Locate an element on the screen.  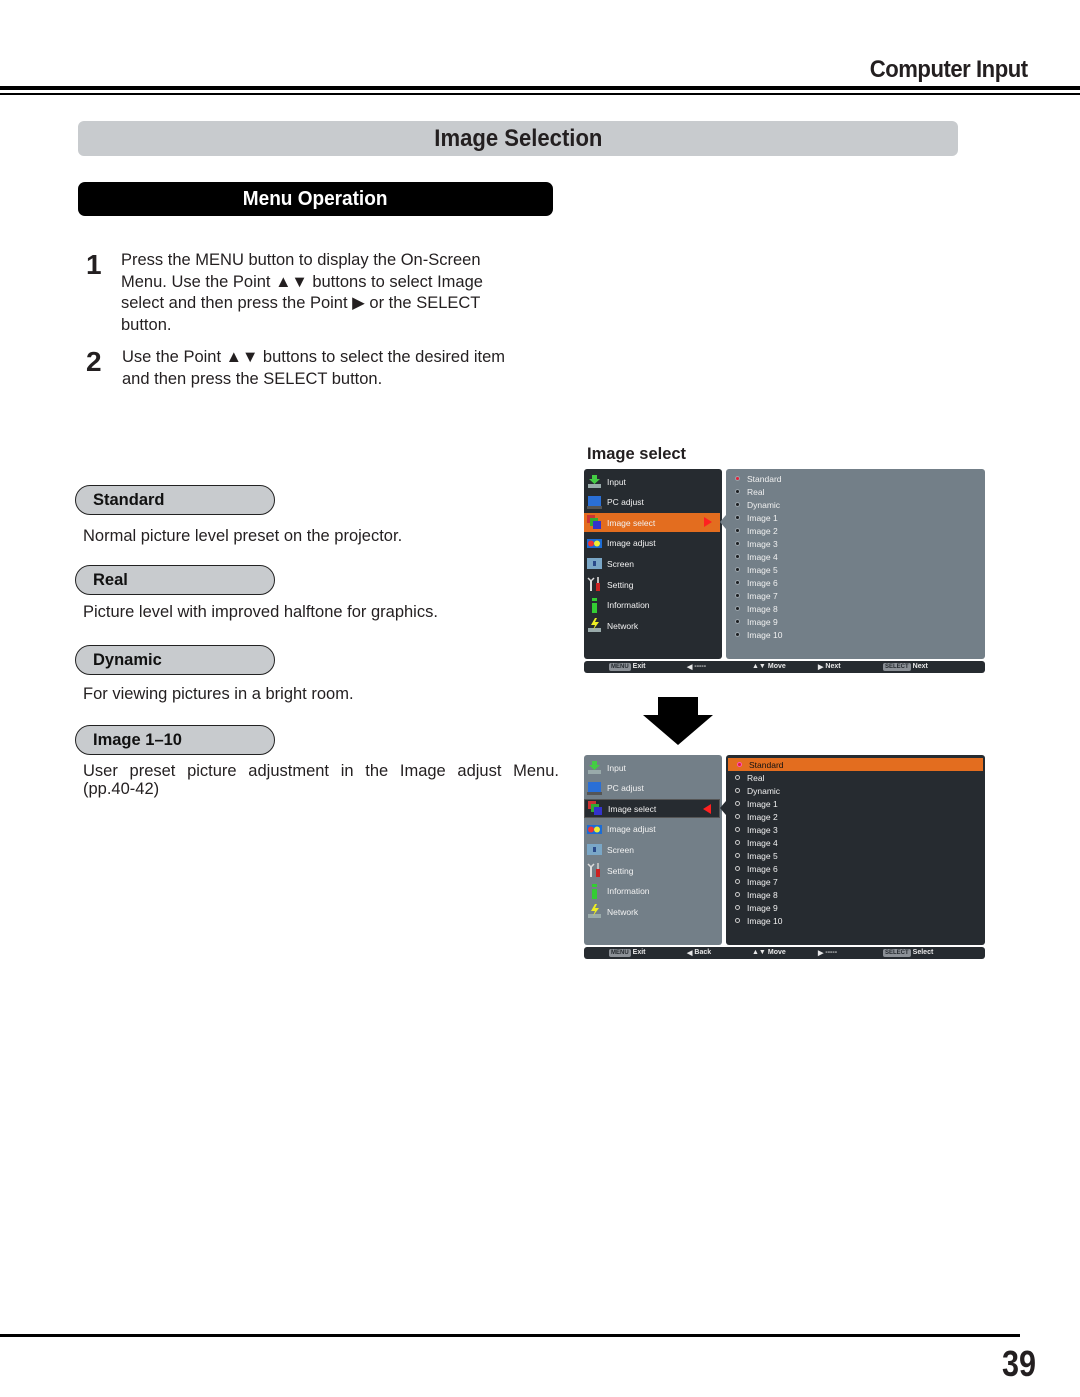
osd-option-label: Image 8 is located at coordinates (762, 894).